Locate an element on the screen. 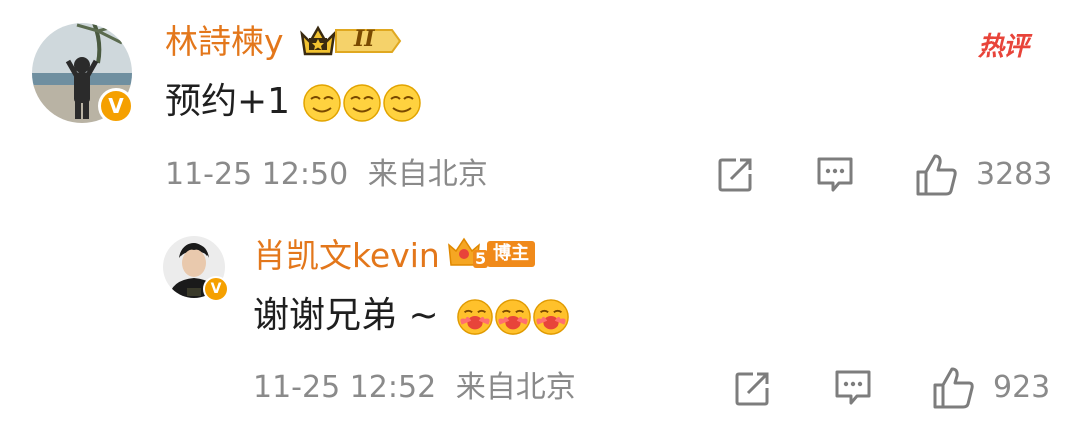 This screenshot has height=439, width=1080. blogger-badge: 5 博主 is located at coordinates (491, 254).